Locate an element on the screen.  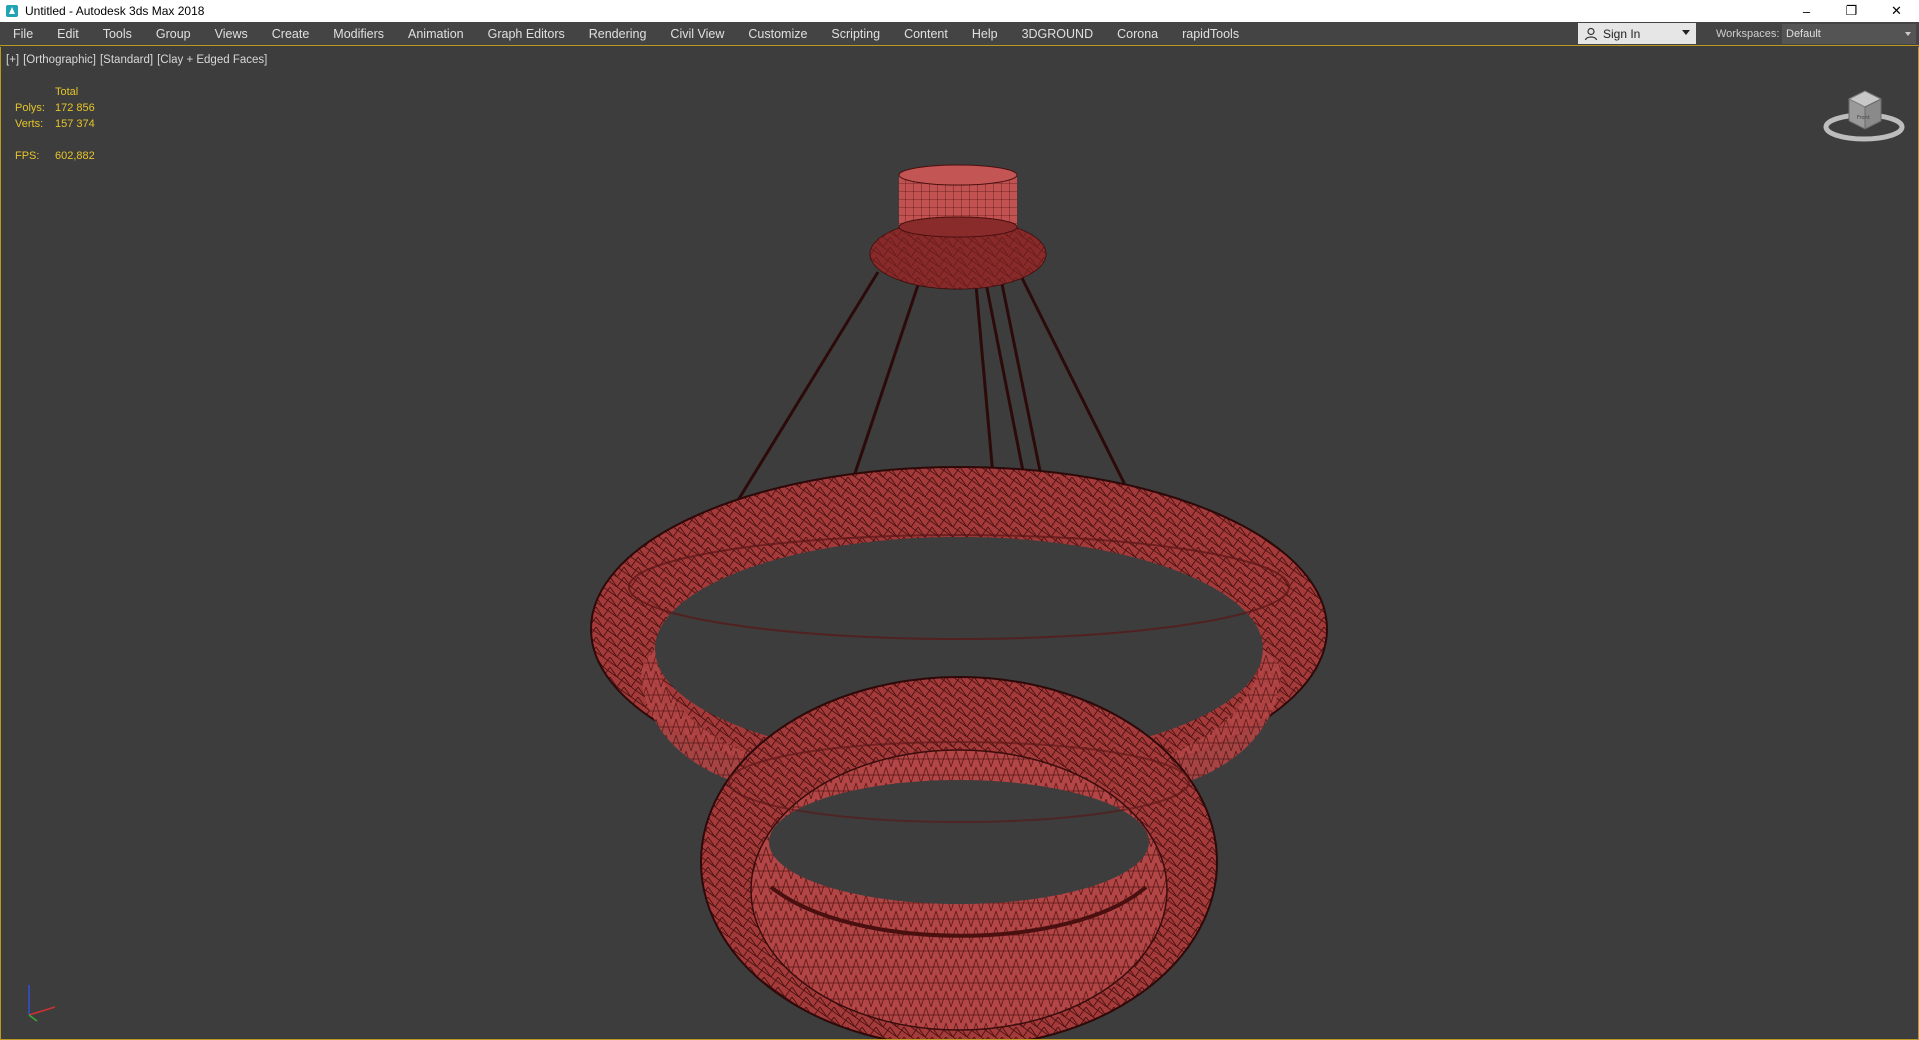
menu-views: Views is located at coordinates (231, 34).